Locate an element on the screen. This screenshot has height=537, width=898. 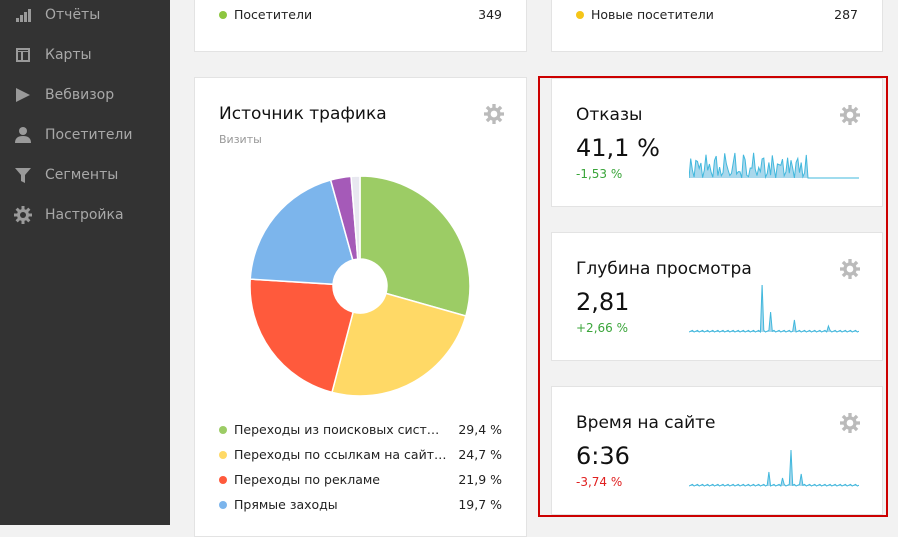
pie-chart is located at coordinates (360, 286).